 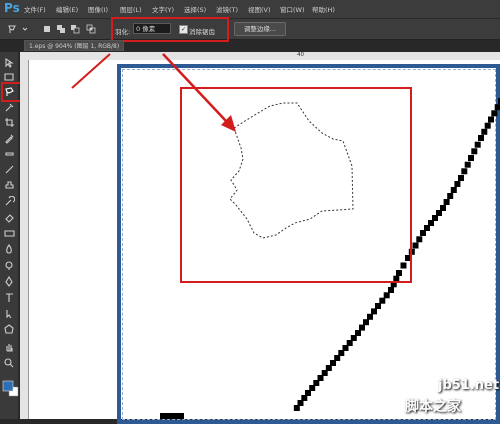 I want to click on foreground-color-swatch, so click(x=8, y=386).